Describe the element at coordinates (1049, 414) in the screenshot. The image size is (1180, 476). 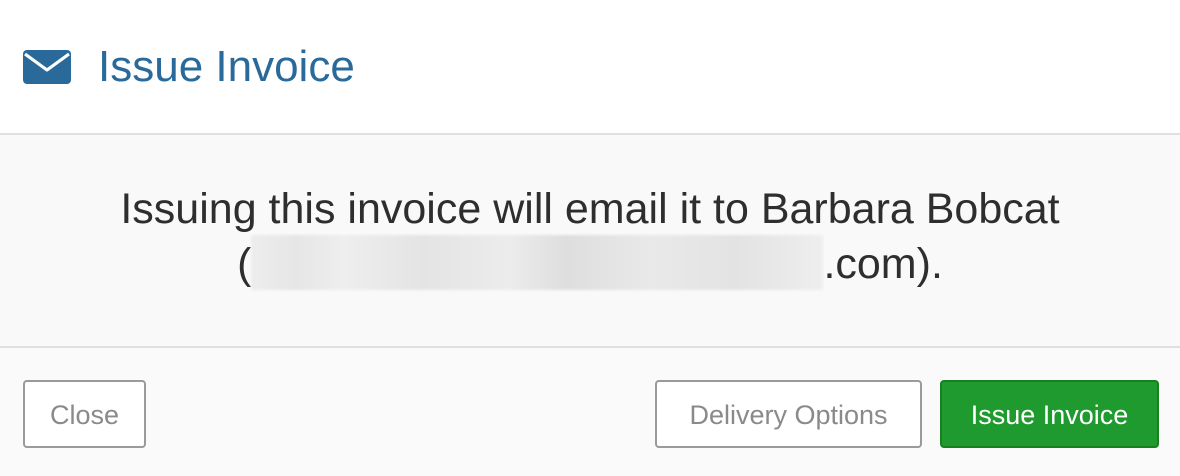
I see `issue-invoice-button: Issue Invoice` at that location.